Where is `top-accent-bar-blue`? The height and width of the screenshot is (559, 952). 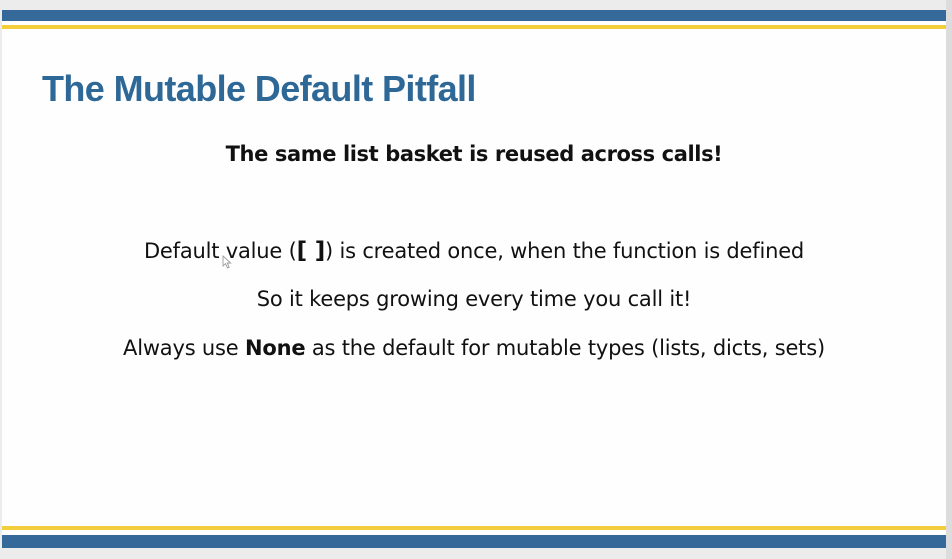 top-accent-bar-blue is located at coordinates (474, 15).